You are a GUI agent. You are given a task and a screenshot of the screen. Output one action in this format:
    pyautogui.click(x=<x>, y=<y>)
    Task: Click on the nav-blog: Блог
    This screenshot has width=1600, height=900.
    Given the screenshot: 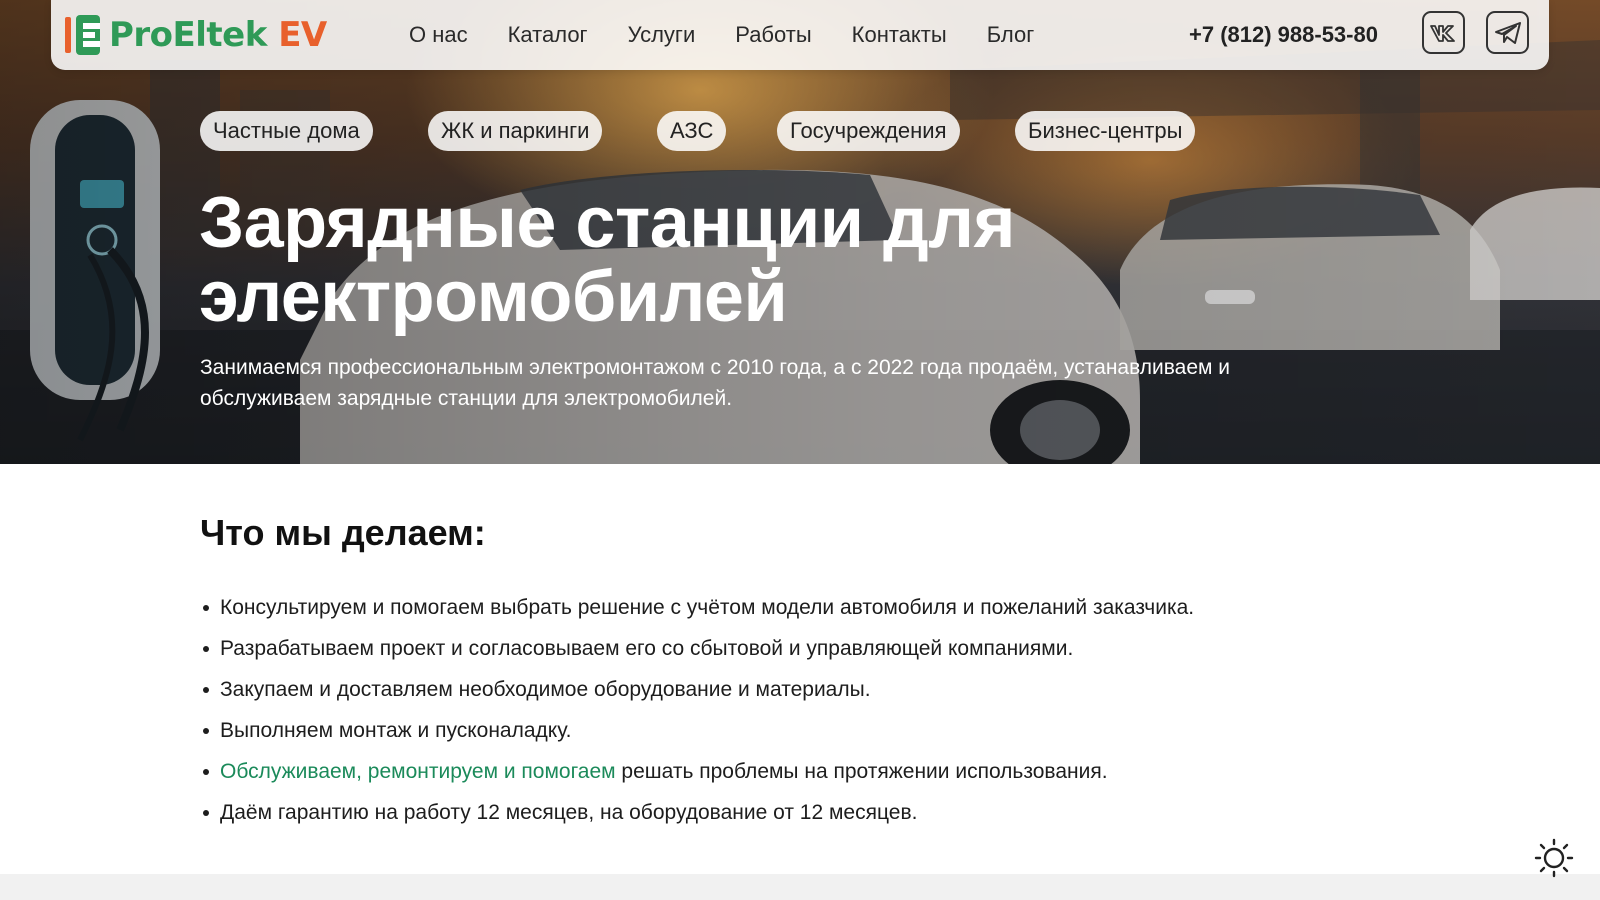 What is the action you would take?
    pyautogui.click(x=1011, y=35)
    